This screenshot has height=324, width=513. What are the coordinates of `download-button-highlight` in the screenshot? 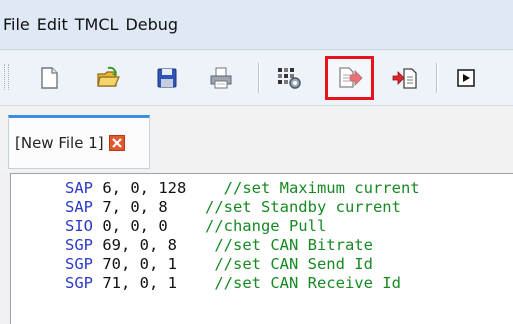 It's located at (349, 78).